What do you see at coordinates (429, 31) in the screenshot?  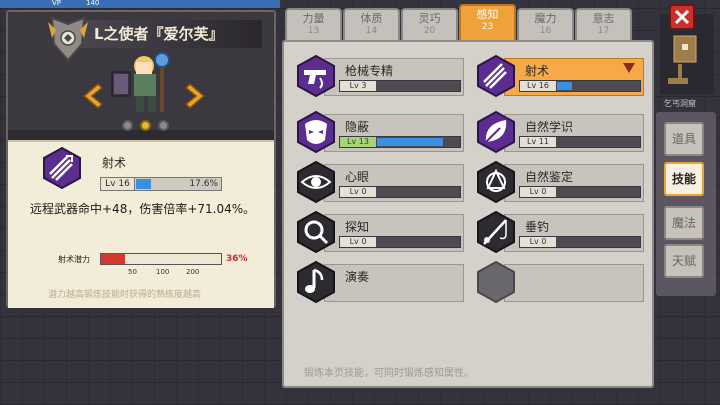 I see `tab-value: 20` at bounding box center [429, 31].